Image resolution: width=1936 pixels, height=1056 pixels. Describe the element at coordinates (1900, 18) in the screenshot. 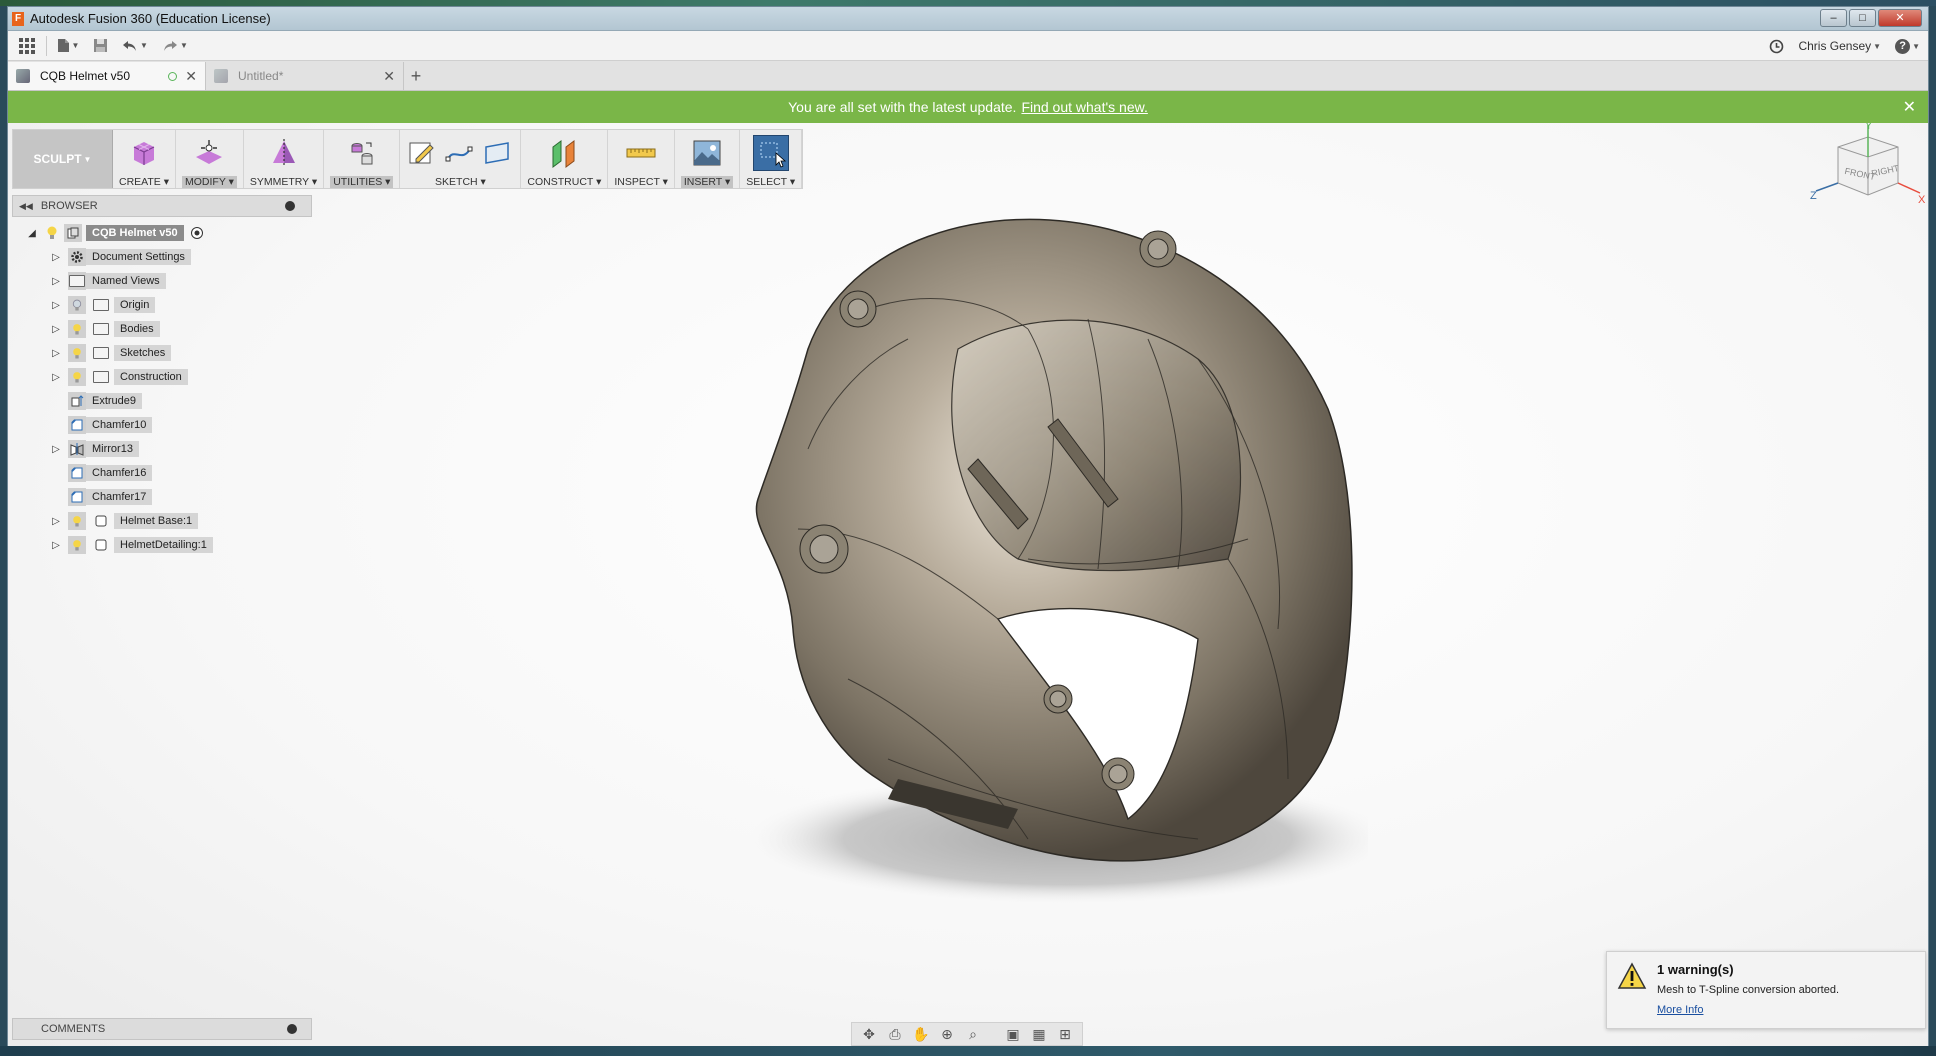

I see `close-window-button: ✕` at that location.